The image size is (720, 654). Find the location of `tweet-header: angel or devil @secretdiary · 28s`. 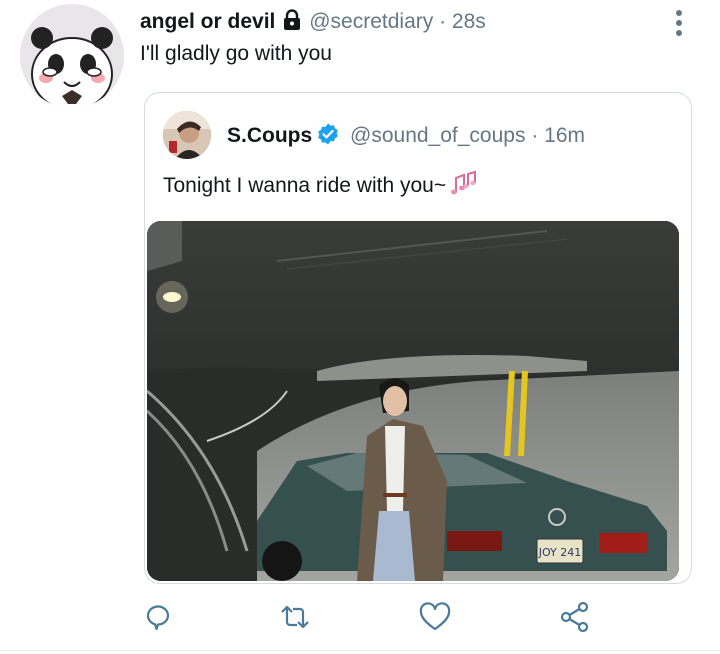

tweet-header: angel or devil @secretdiary · 28s is located at coordinates (313, 23).